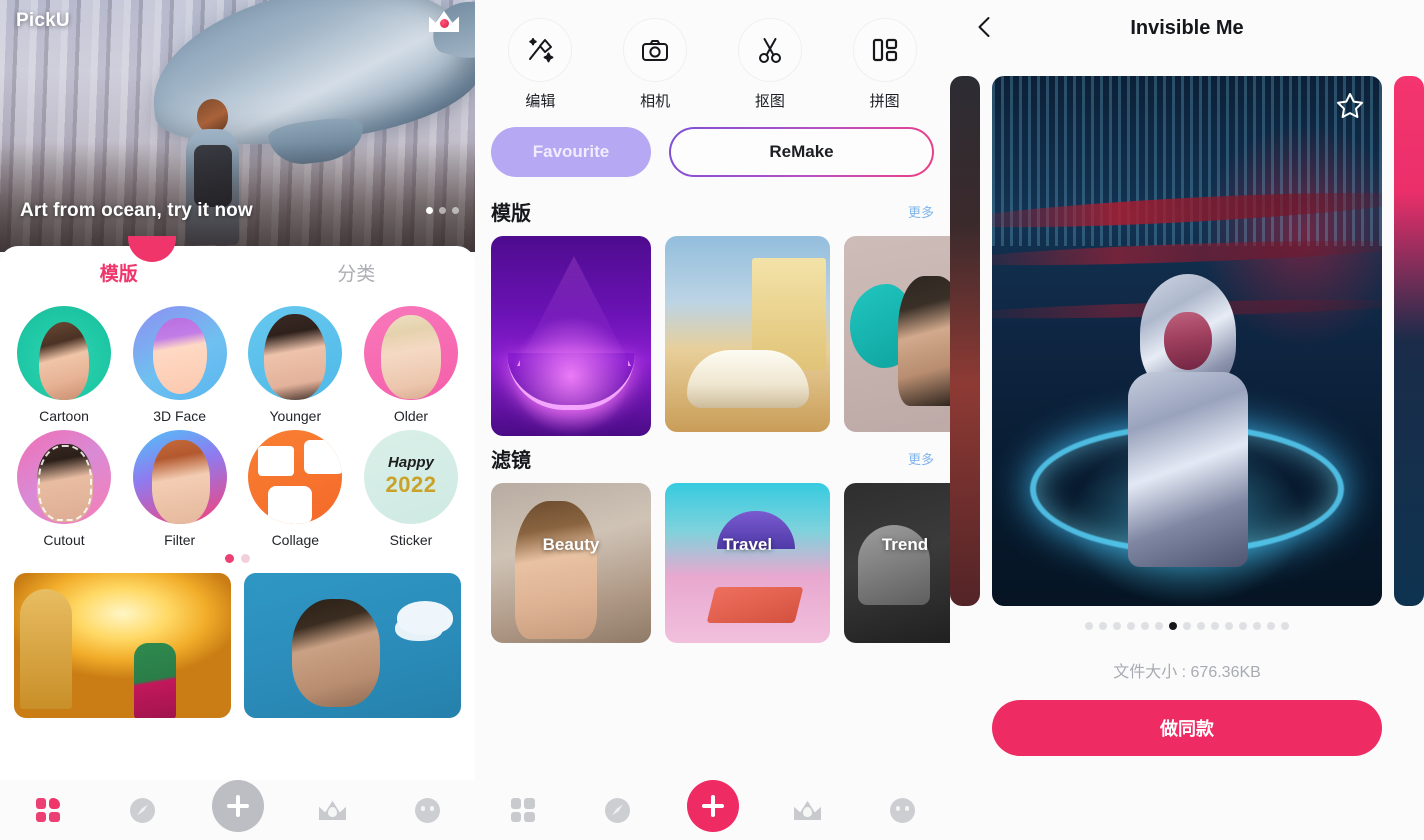 The height and width of the screenshot is (840, 1424). I want to click on feature-collage: Collage, so click(295, 489).